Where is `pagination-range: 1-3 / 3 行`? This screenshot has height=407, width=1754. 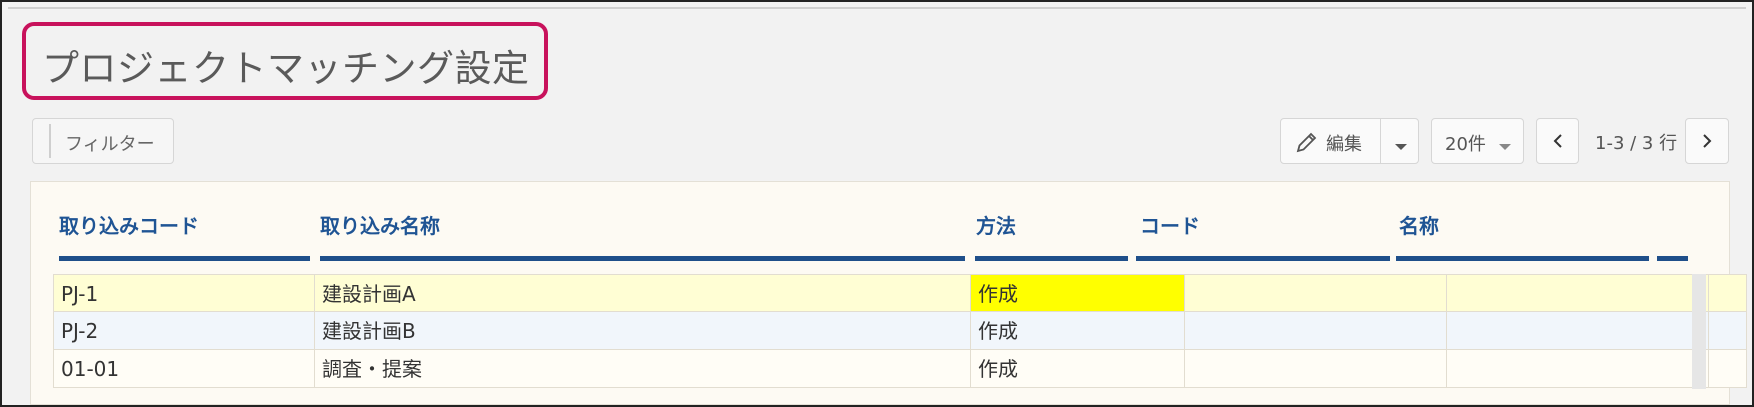 pagination-range: 1-3 / 3 行 is located at coordinates (1636, 143).